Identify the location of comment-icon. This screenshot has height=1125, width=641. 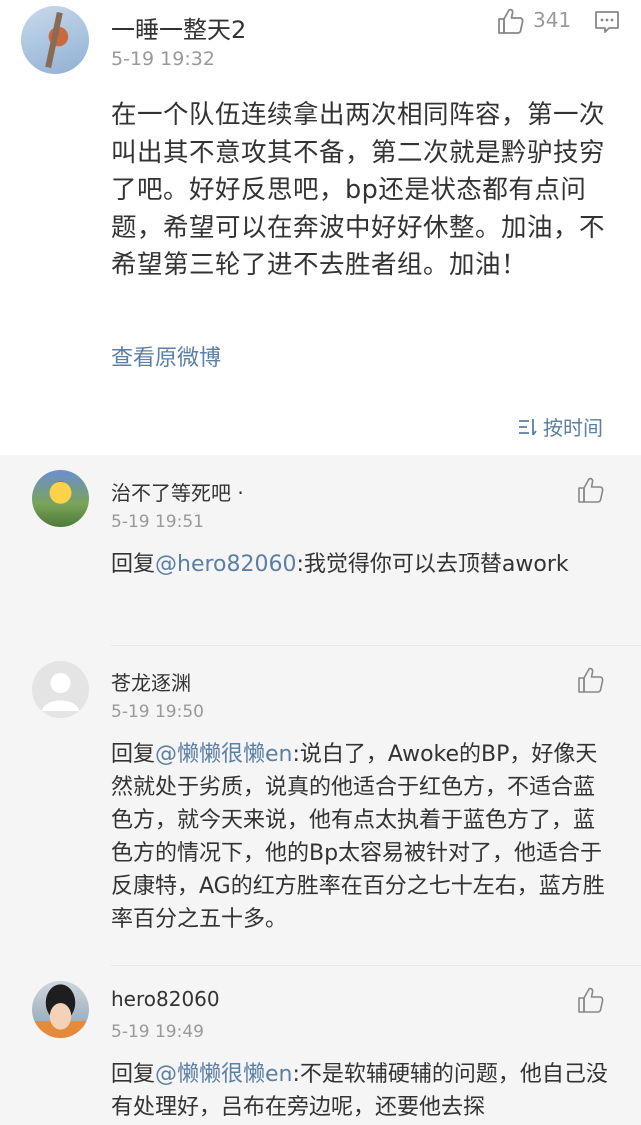
(607, 22).